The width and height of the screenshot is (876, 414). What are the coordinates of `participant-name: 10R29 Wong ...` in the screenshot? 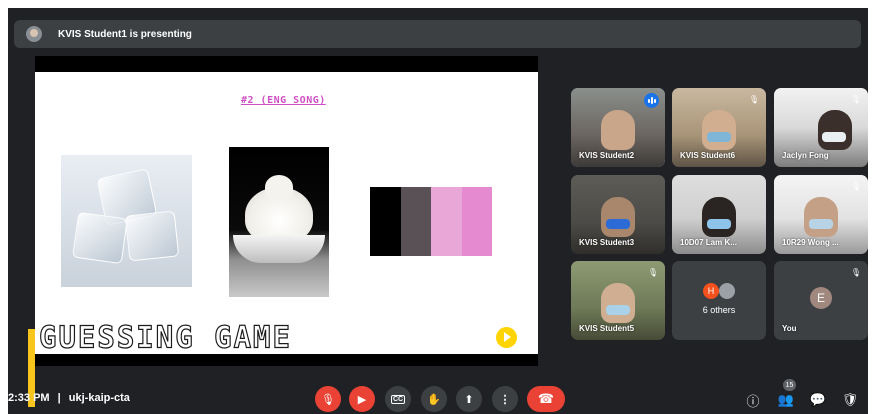 It's located at (810, 242).